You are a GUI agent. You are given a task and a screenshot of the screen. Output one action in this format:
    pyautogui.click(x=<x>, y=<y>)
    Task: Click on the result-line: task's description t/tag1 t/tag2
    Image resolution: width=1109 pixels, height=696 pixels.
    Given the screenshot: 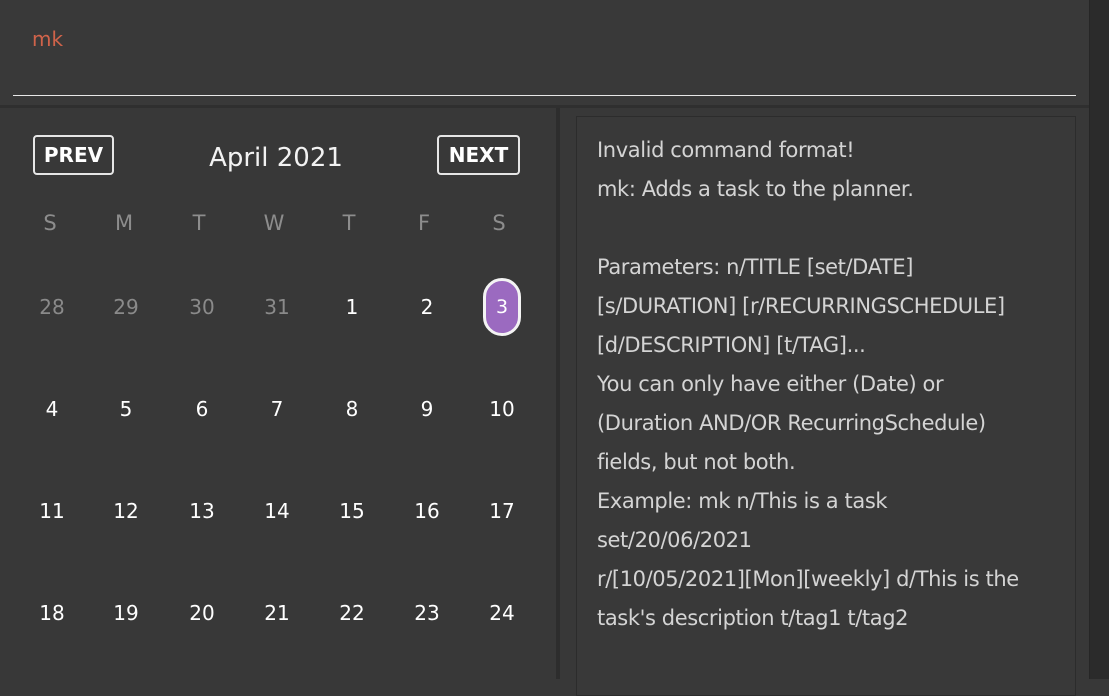 What is the action you would take?
    pyautogui.click(x=753, y=618)
    